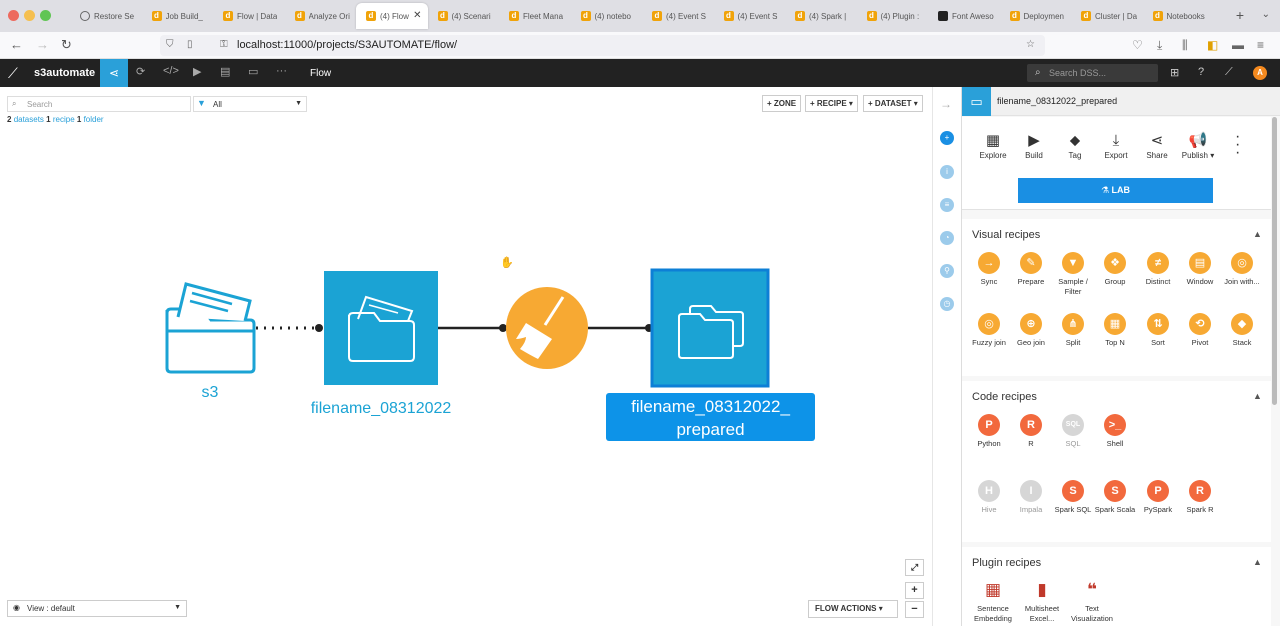  What do you see at coordinates (947, 172) in the screenshot?
I see `info-icon: i` at bounding box center [947, 172].